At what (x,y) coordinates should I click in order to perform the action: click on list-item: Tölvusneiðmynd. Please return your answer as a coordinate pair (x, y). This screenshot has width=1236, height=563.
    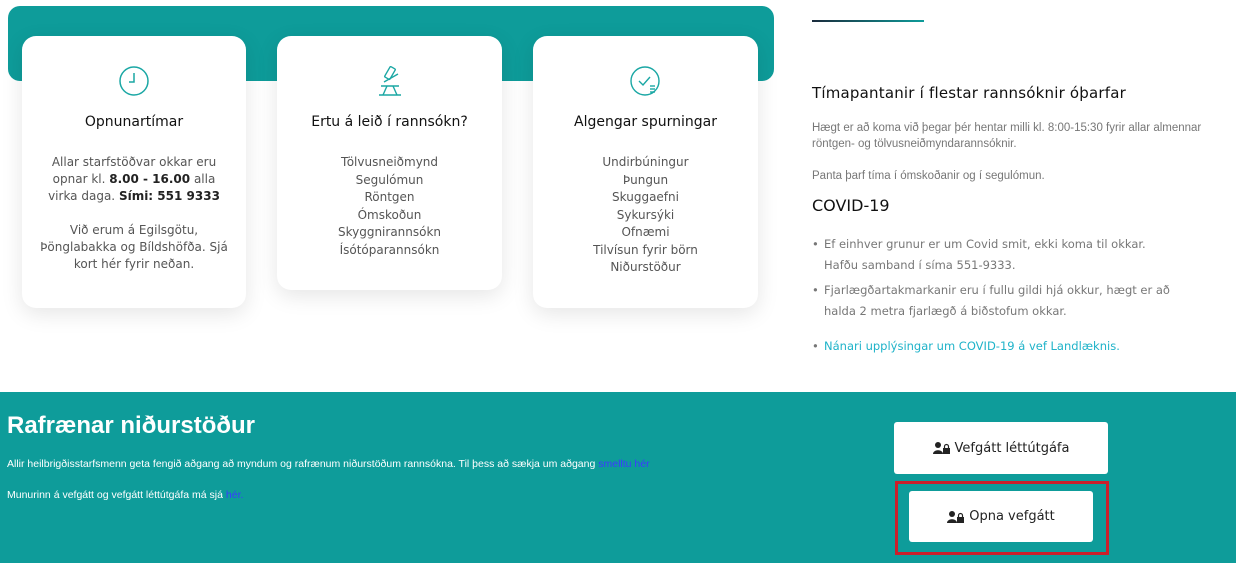
    Looking at the image, I should click on (389, 163).